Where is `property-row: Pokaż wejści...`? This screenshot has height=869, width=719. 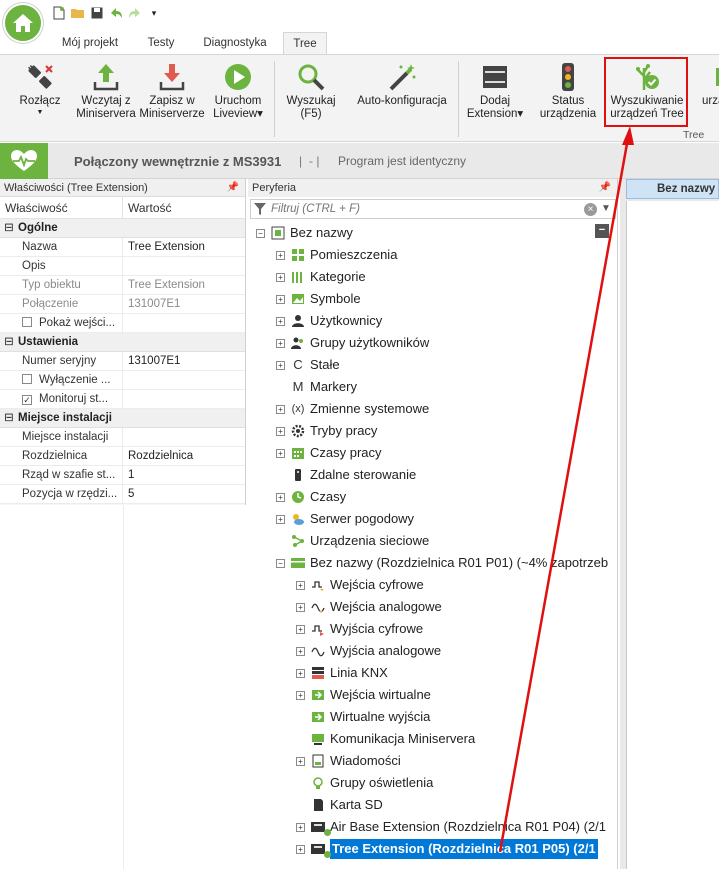
property-row: Pokaż wejści... is located at coordinates (122, 323).